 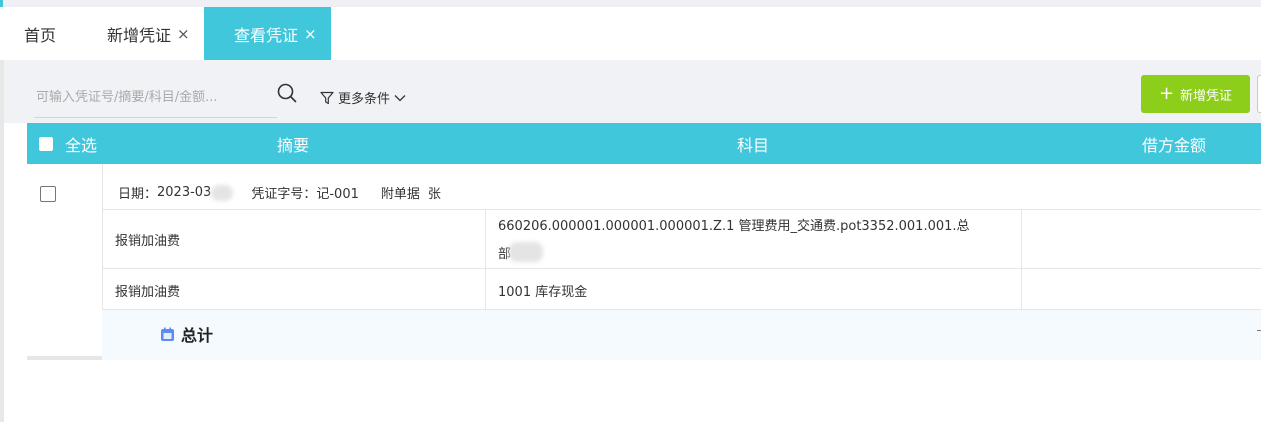 I want to click on voucher-number-label: 凭证字号：, so click(x=284, y=194).